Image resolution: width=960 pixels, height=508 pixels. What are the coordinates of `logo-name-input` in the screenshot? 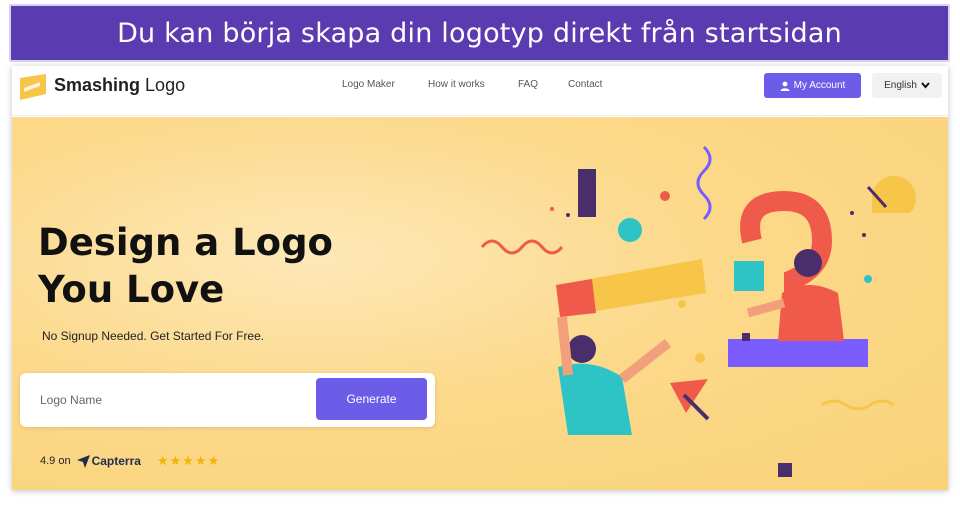 It's located at (170, 400).